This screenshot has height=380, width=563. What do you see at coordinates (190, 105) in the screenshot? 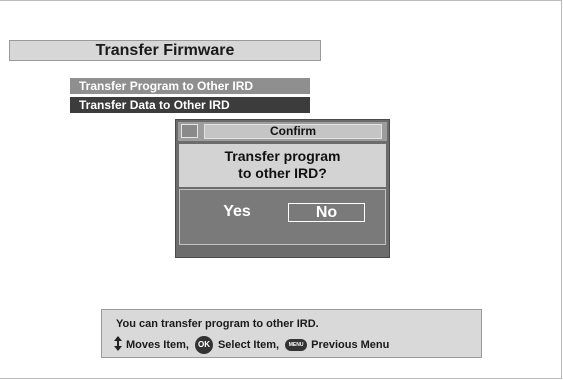
I see `menu-item-transfer-data: Transfer Data to Other IRD` at bounding box center [190, 105].